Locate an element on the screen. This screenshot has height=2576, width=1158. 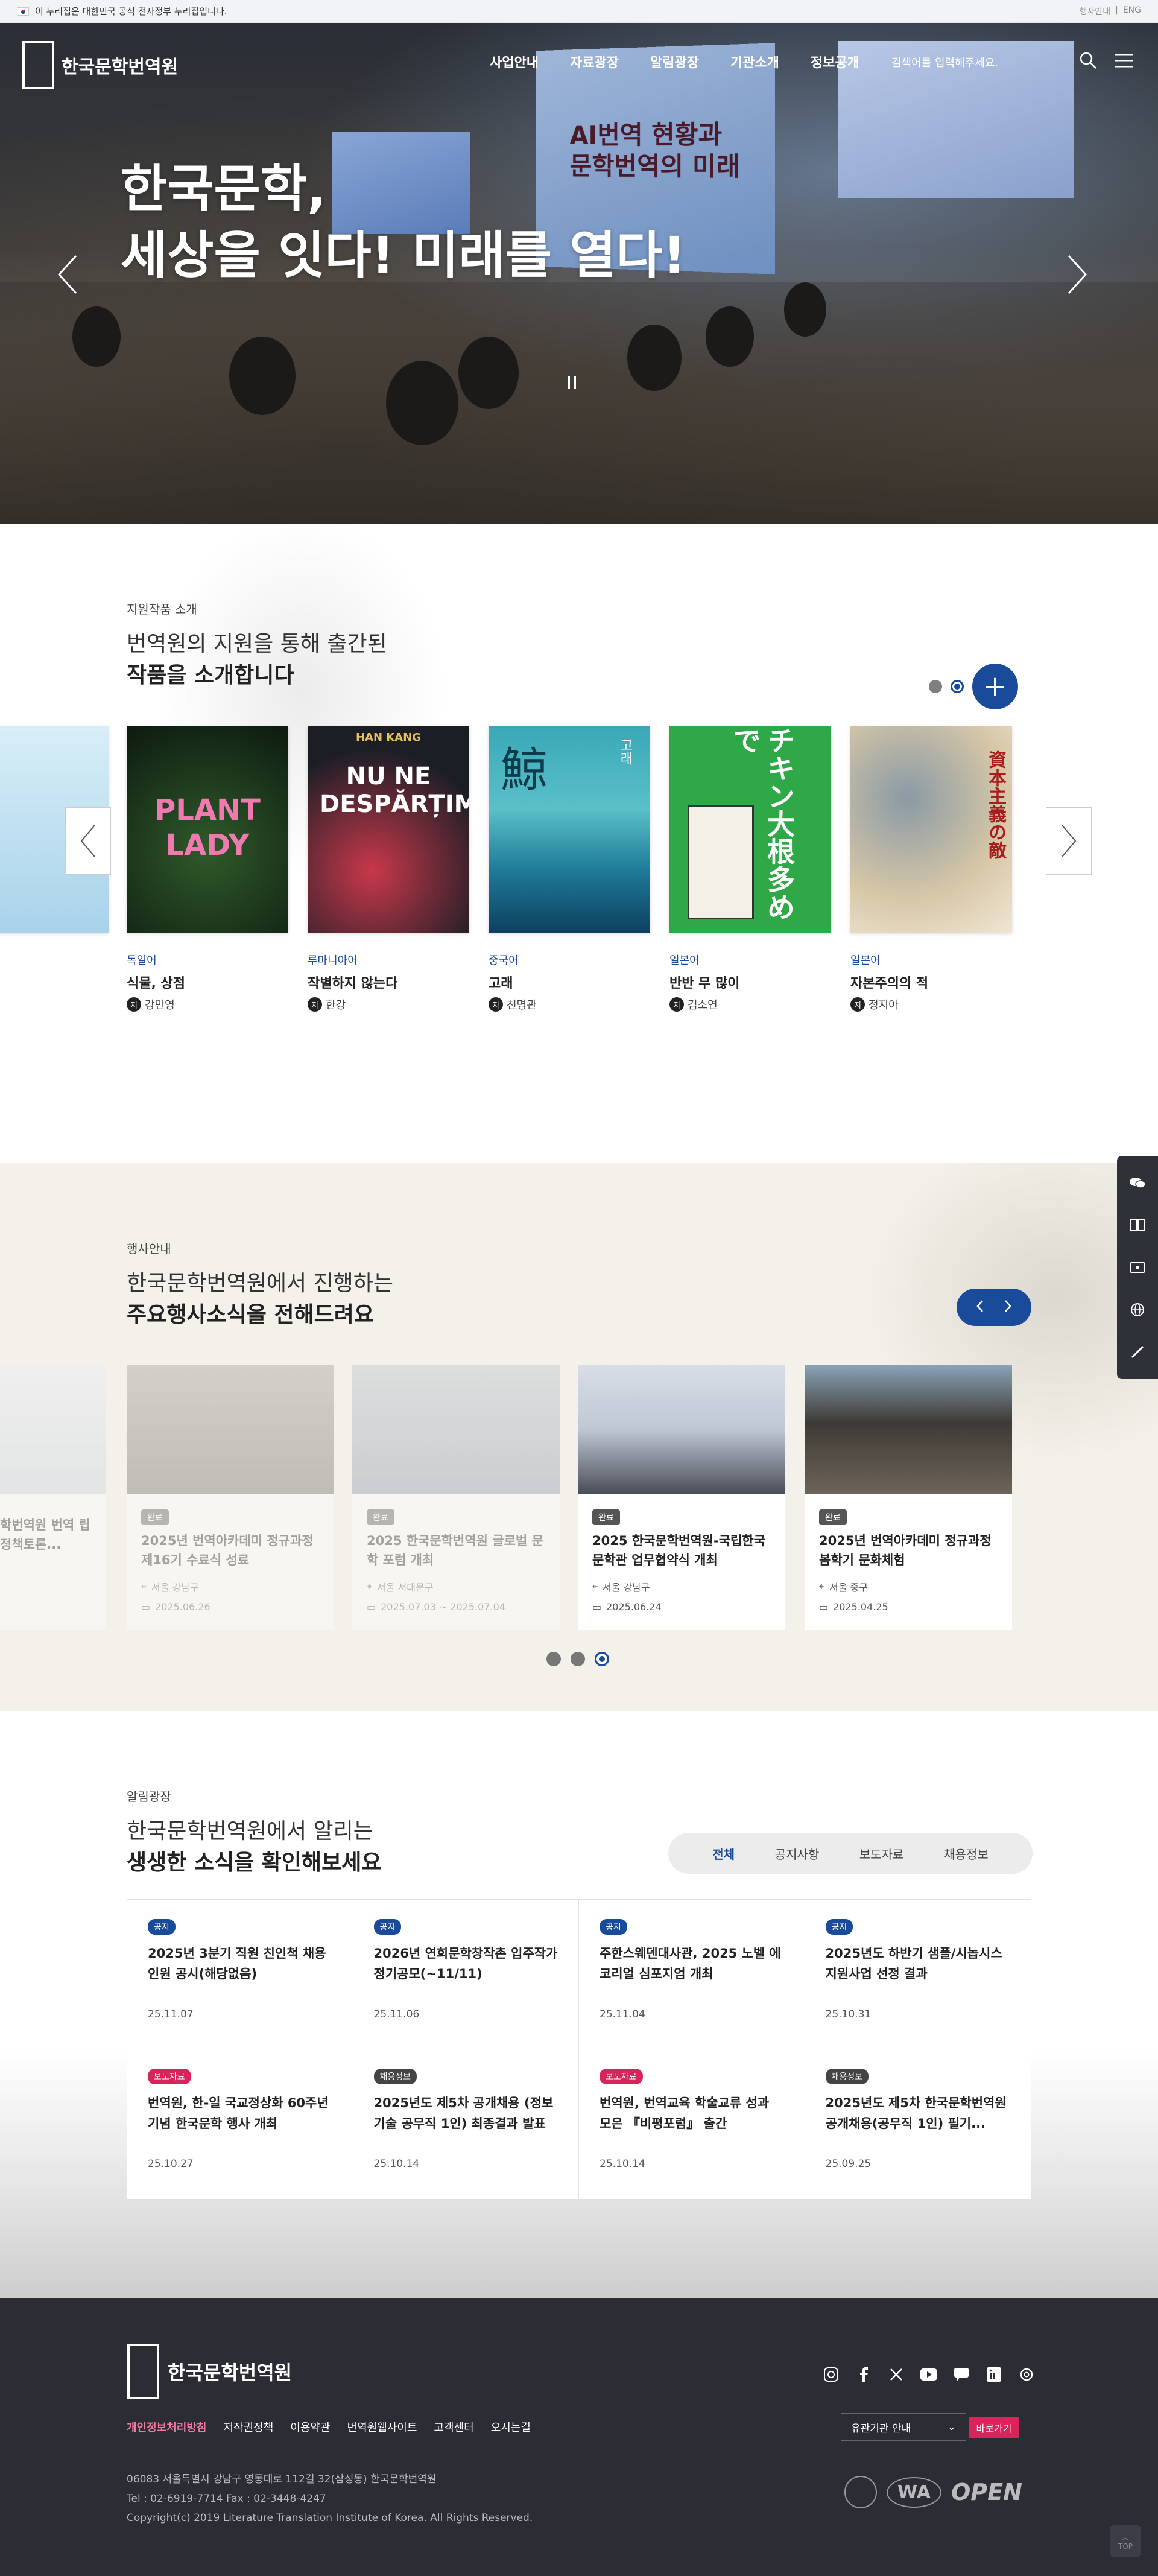
tab-notice: 공지사항 is located at coordinates (797, 1853).